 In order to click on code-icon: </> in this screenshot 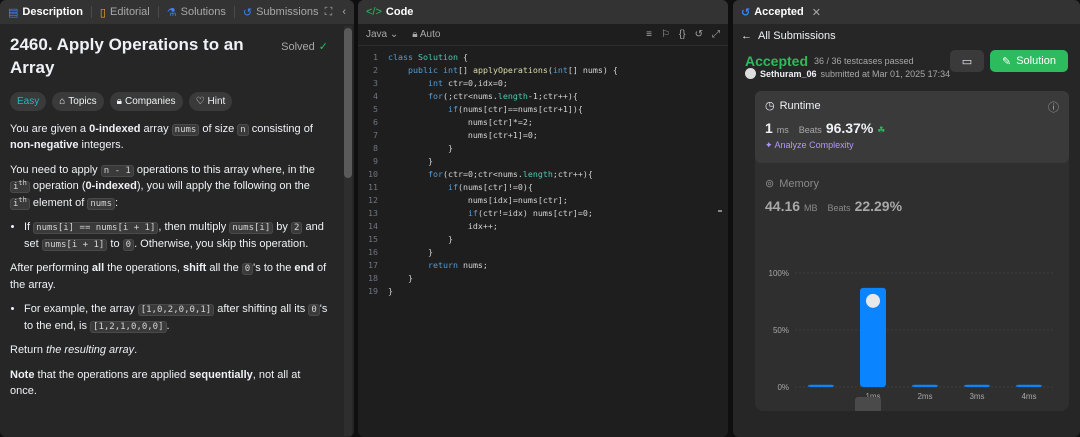, I will do `click(374, 12)`.